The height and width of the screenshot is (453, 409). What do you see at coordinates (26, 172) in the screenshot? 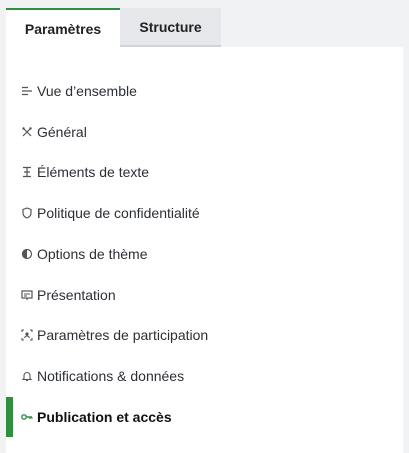
I see `text-cursor-icon` at bounding box center [26, 172].